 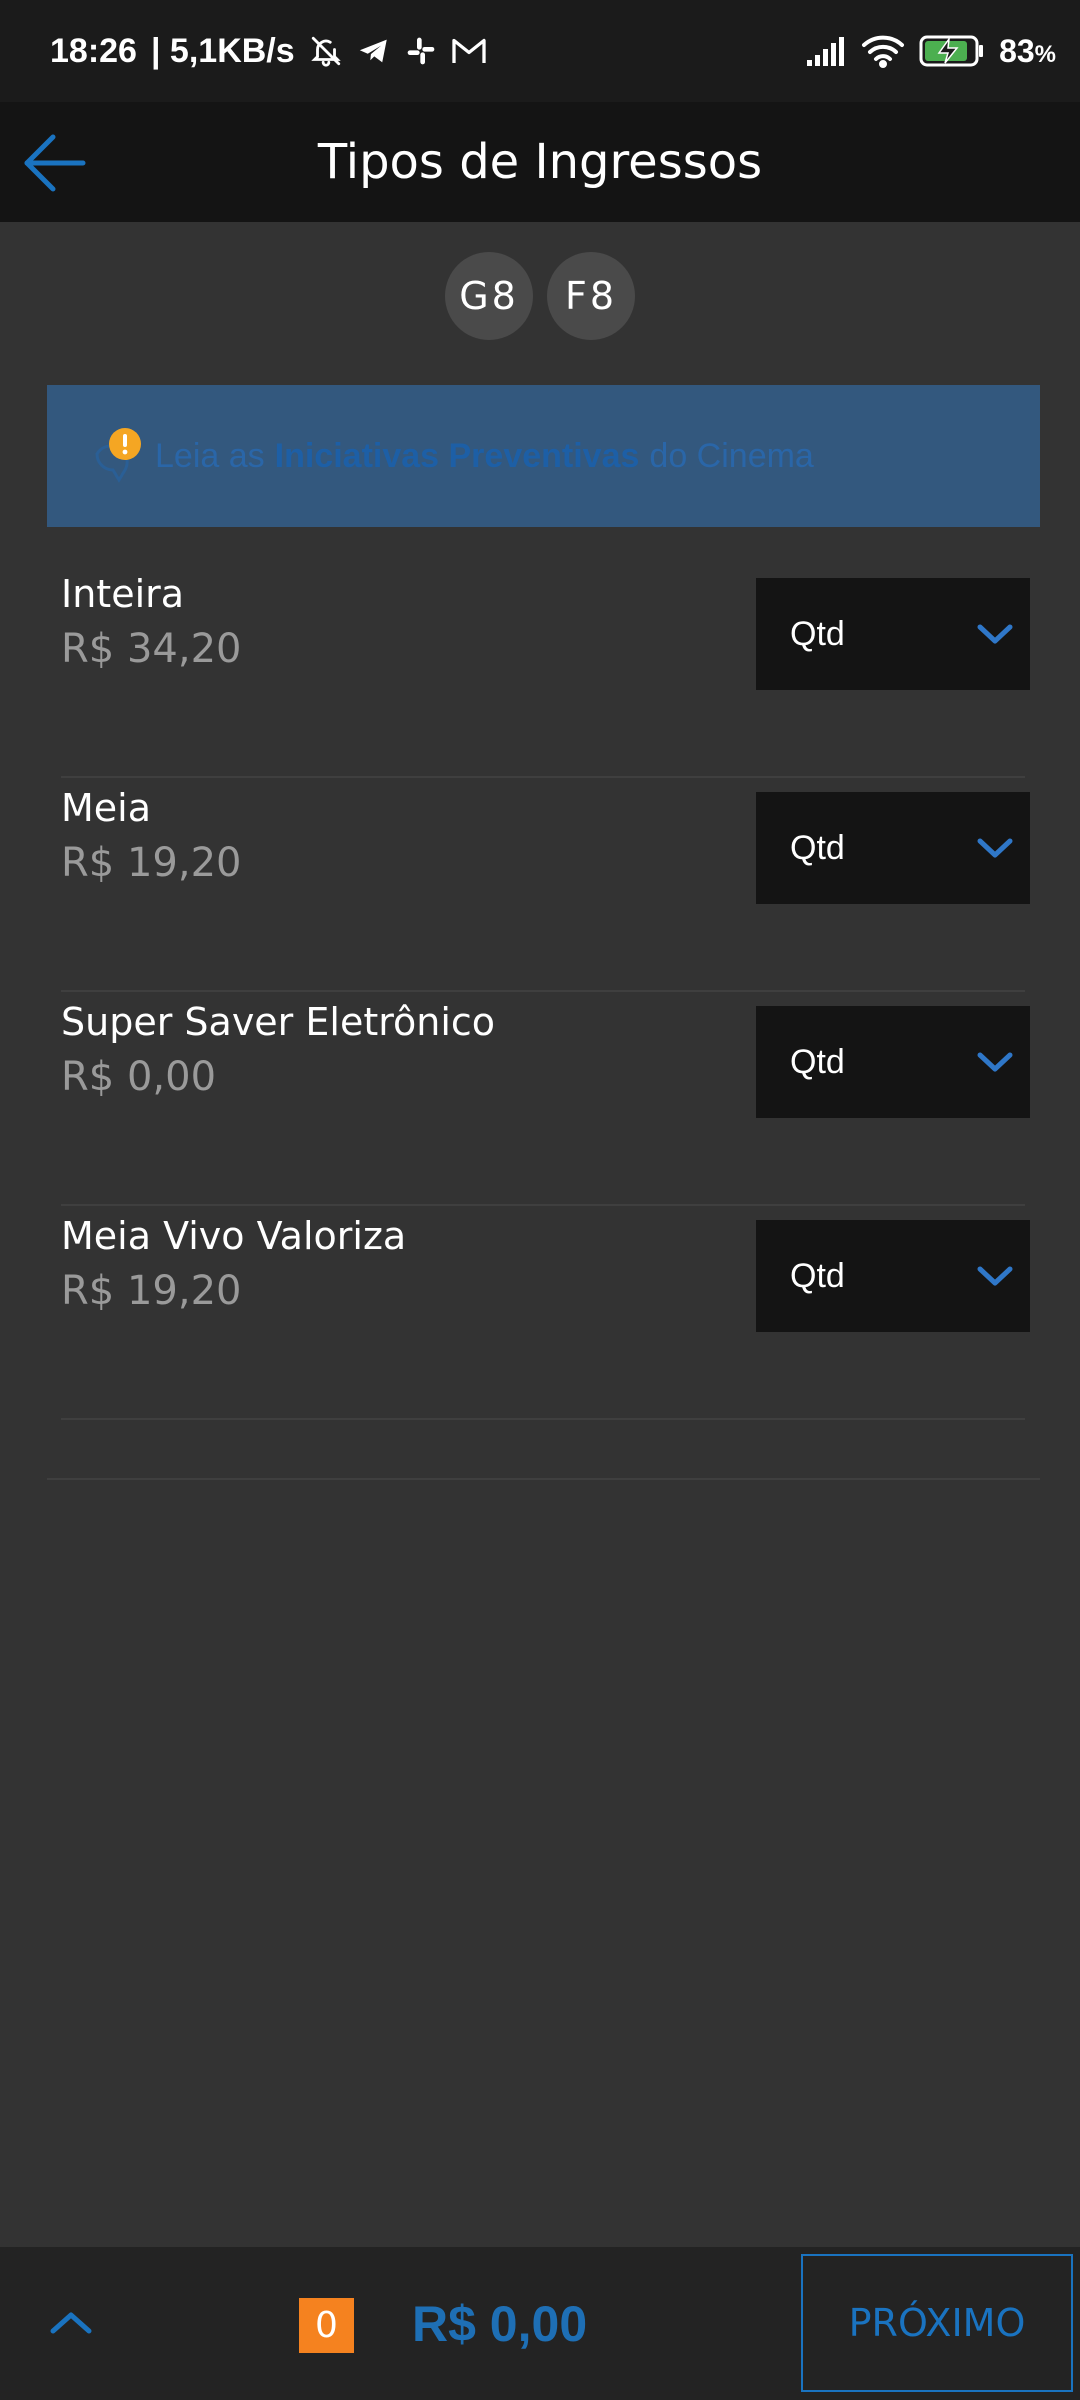 I want to click on page-title: Tipos de Ingressos, so click(x=540, y=162).